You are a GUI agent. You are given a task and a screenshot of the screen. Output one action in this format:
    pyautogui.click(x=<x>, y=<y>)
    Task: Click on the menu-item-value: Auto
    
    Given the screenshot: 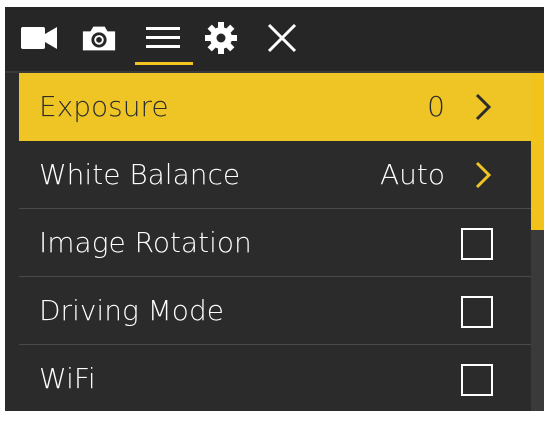 What is the action you would take?
    pyautogui.click(x=412, y=174)
    